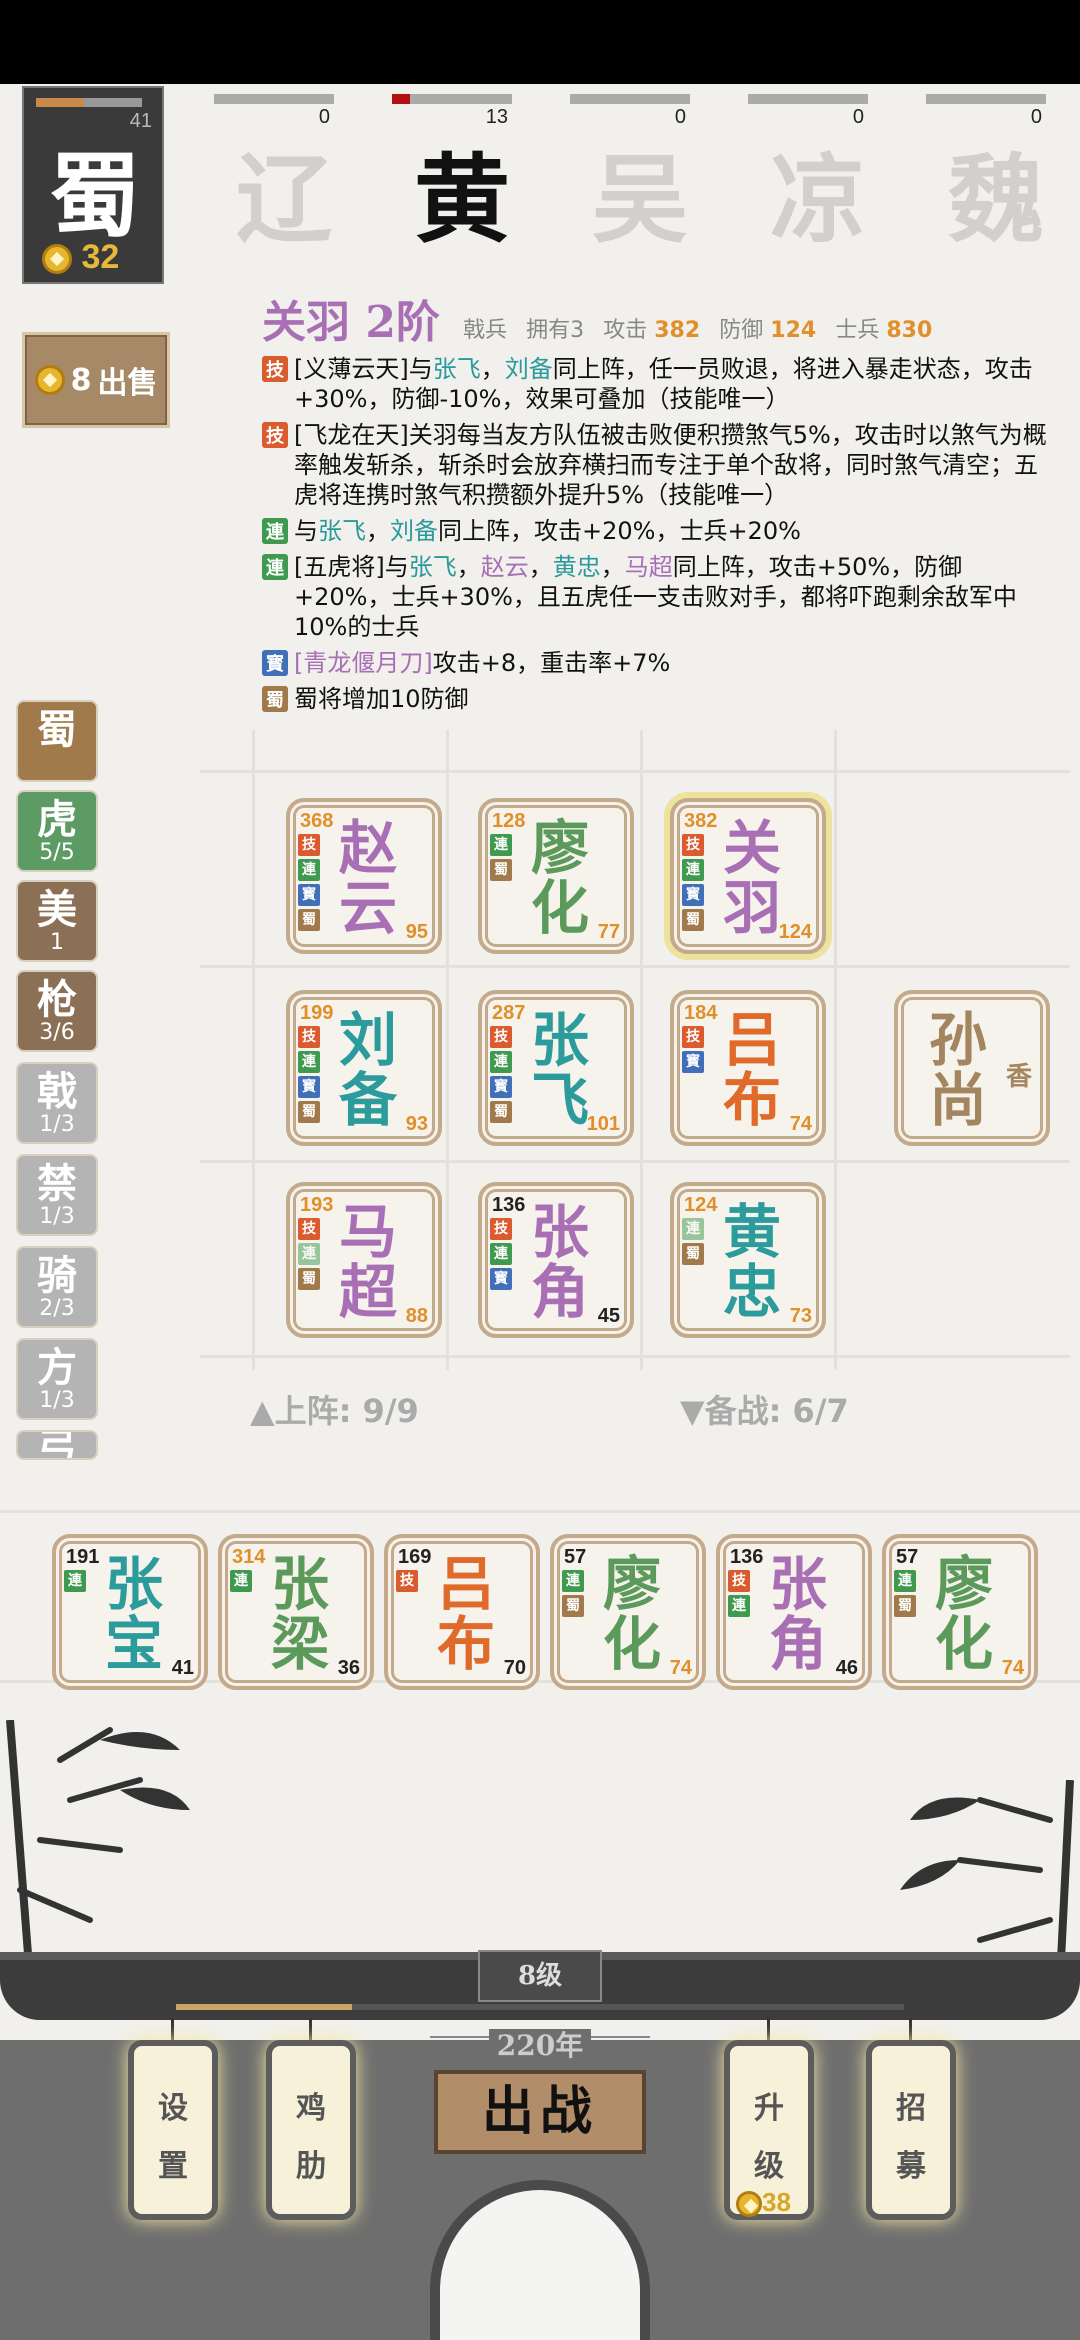 Image resolution: width=1080 pixels, height=2340 pixels. What do you see at coordinates (748, 1260) in the screenshot?
I see `hero-card: 124 連蜀 黄忠 73` at bounding box center [748, 1260].